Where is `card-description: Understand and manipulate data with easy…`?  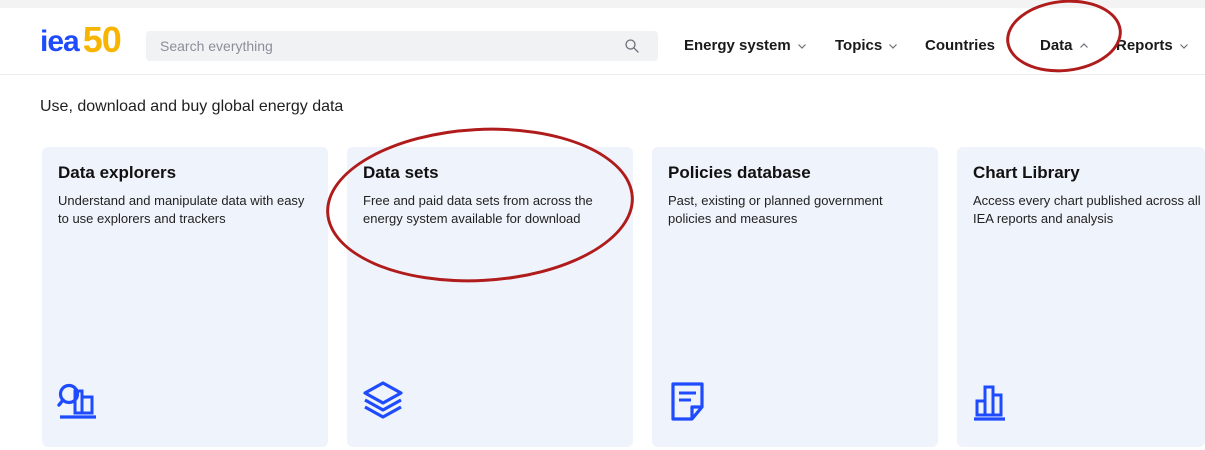 card-description: Understand and manipulate data with easy… is located at coordinates (181, 209).